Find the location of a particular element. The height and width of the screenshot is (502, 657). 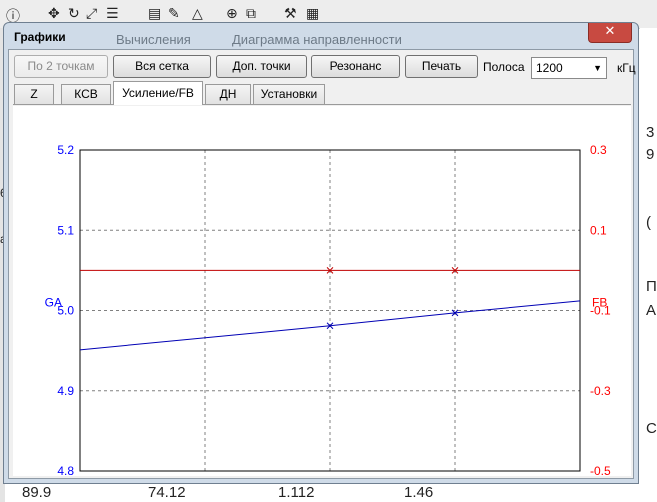

resonance-button: Резонанс is located at coordinates (355, 66).